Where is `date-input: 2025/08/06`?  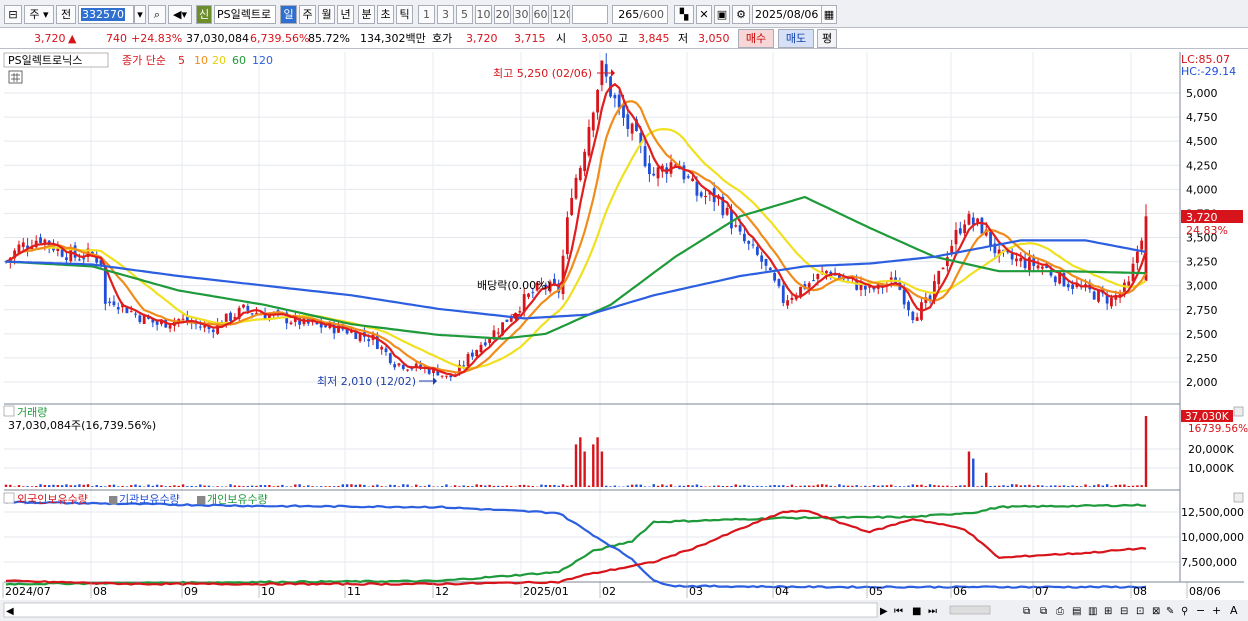
date-input: 2025/08/06 is located at coordinates (787, 14).